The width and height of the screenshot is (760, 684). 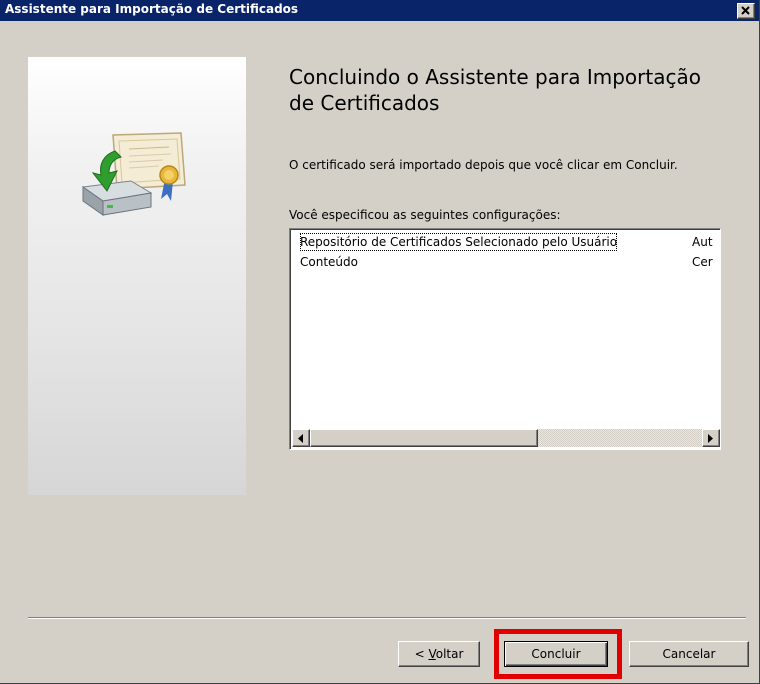 I want to click on close-icon, so click(x=745, y=10).